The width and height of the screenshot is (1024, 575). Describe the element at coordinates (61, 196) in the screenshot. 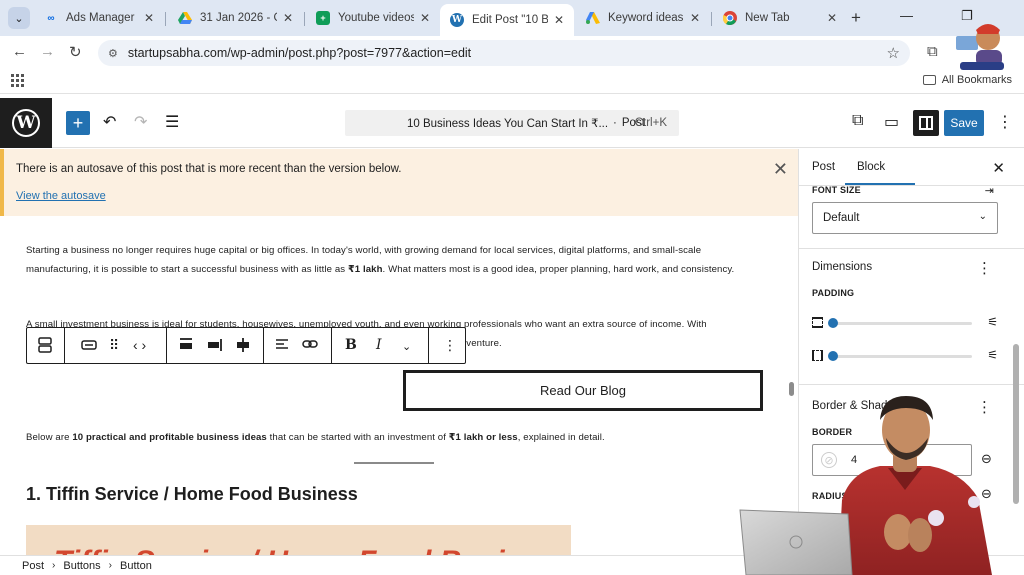

I see `view-autosave-link: View the autosave` at that location.